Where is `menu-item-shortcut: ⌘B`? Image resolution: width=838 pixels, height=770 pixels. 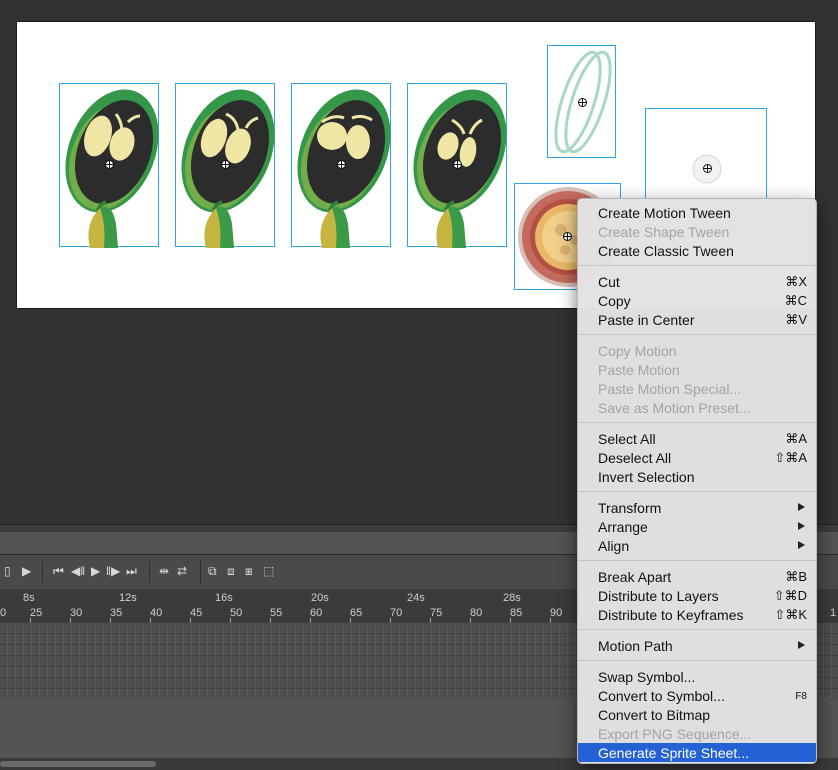 menu-item-shortcut: ⌘B is located at coordinates (796, 576).